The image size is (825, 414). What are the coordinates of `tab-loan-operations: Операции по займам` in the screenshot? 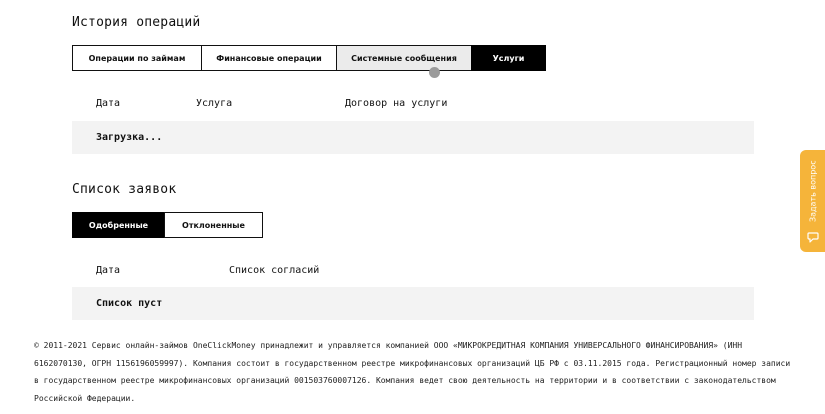 It's located at (137, 58).